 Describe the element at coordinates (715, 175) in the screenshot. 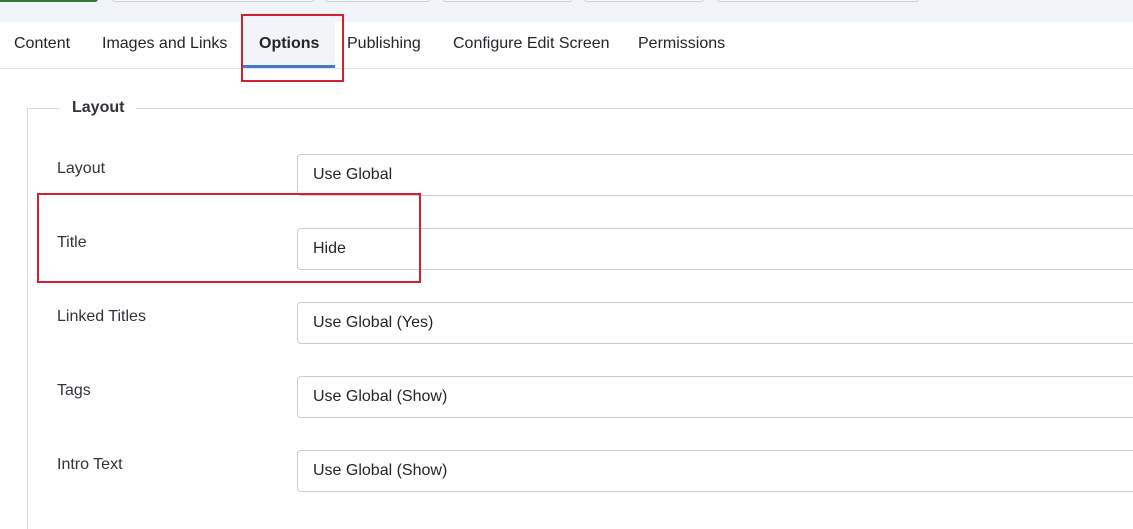

I see `layout-select: Use Global` at that location.